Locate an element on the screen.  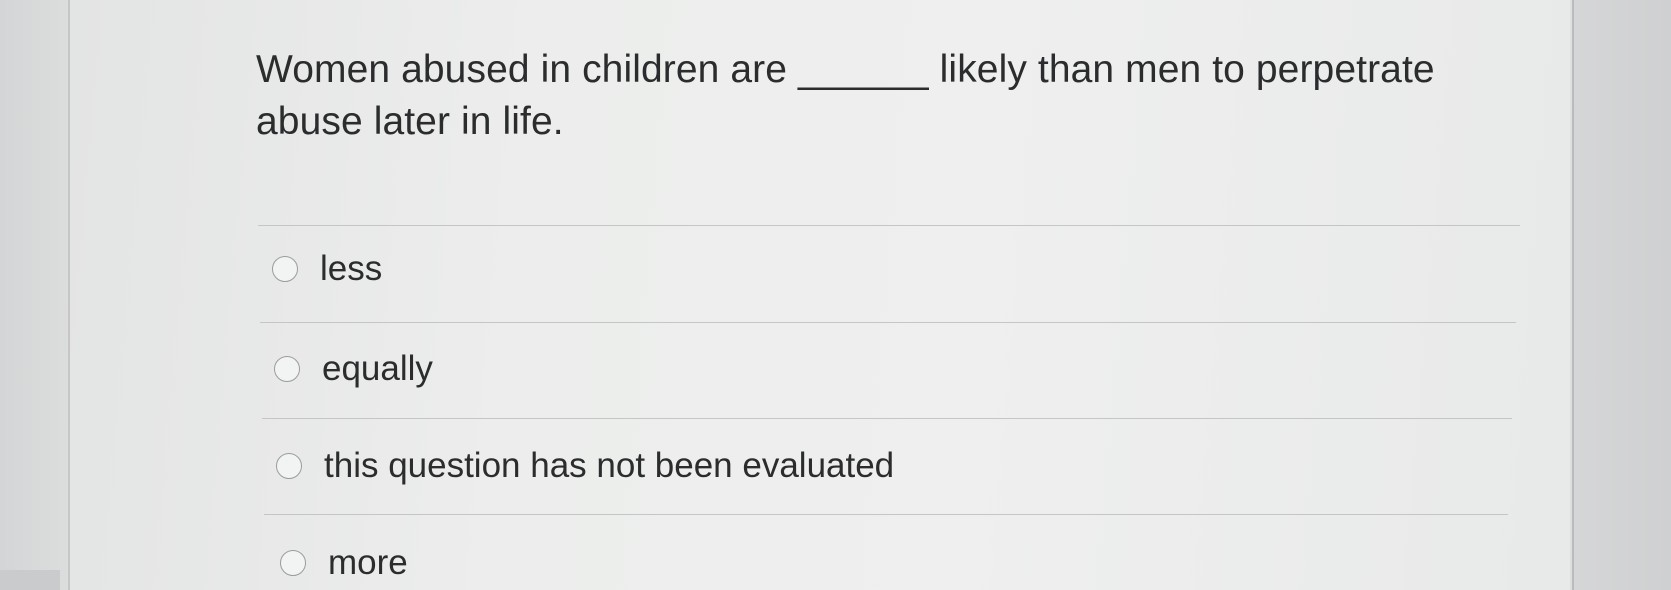
option-equally: equally is located at coordinates (353, 369).